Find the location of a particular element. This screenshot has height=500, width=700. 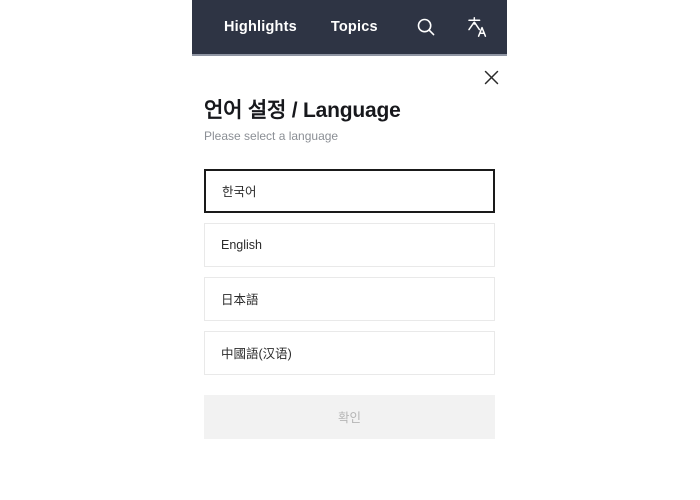

language-option-label: 한국어 is located at coordinates (239, 192).